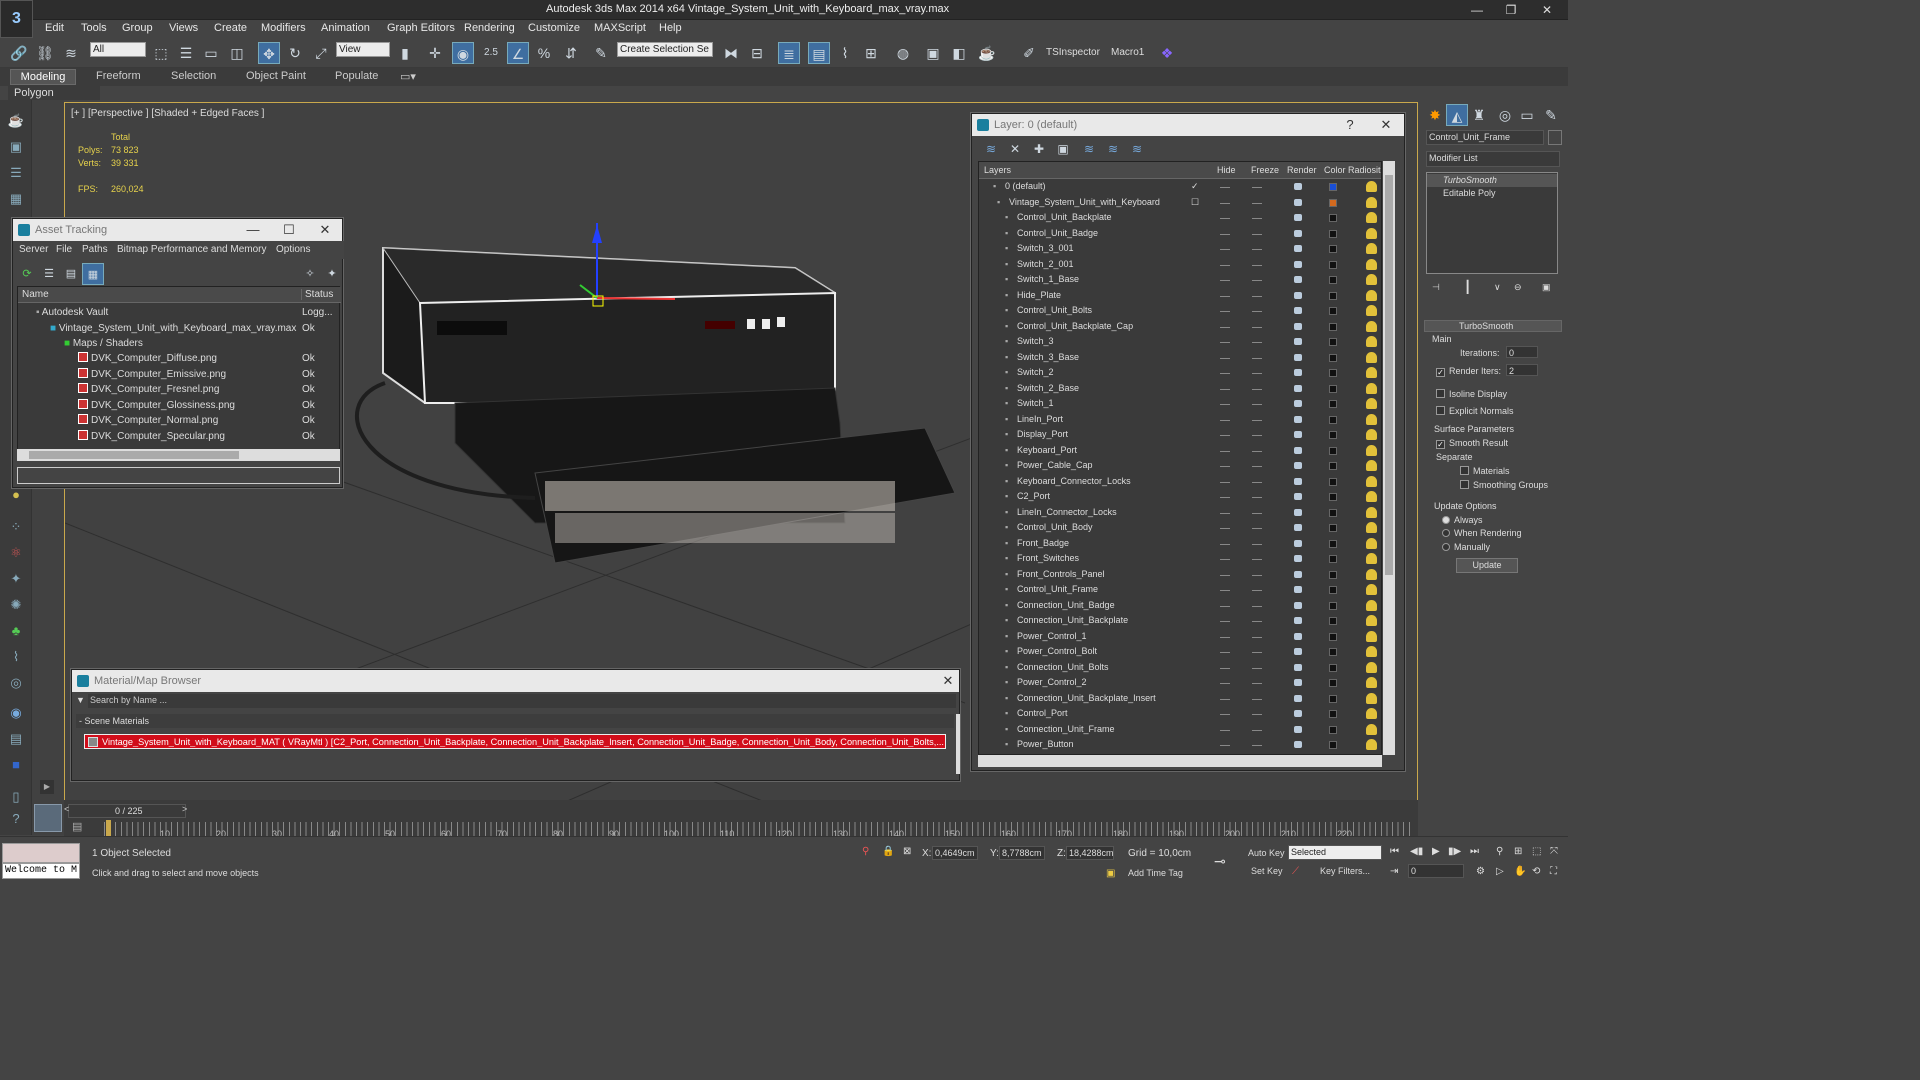  I want to click on zoom-all-icon: ⊞, so click(1518, 851).